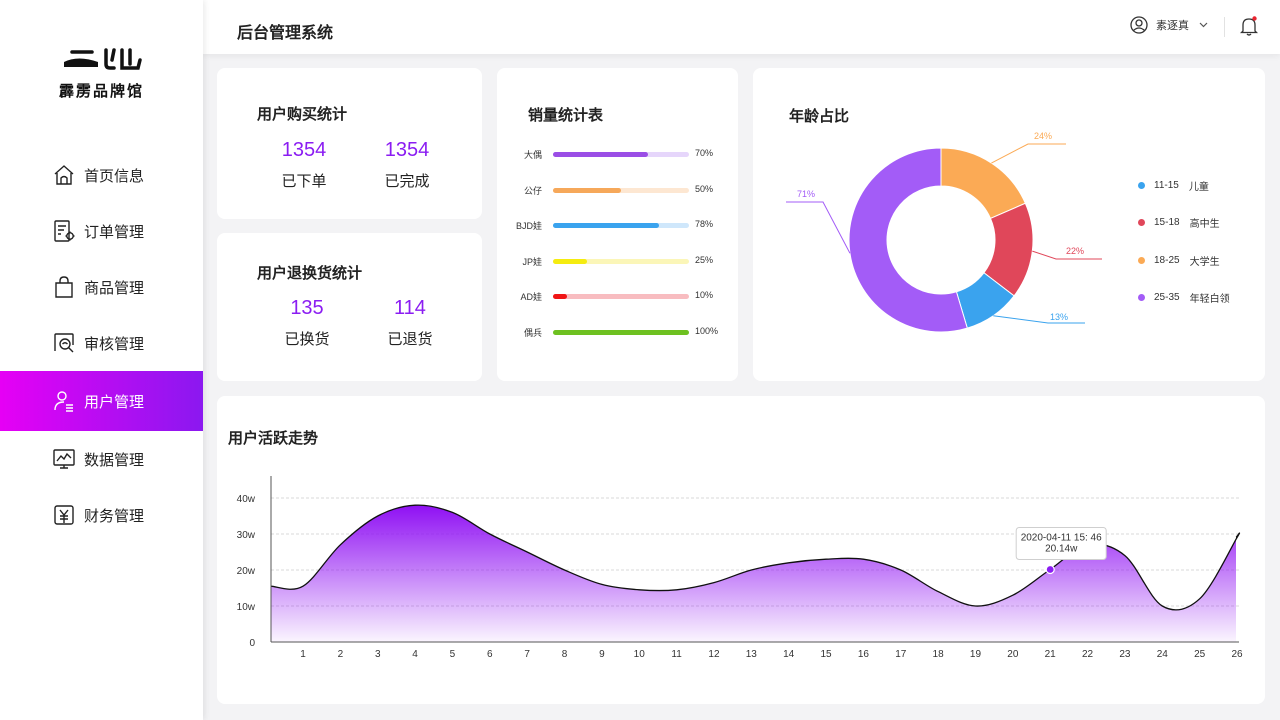 The width and height of the screenshot is (1280, 720). Describe the element at coordinates (1075, 251) in the screenshot. I see `donut-slice-label: 22%` at that location.